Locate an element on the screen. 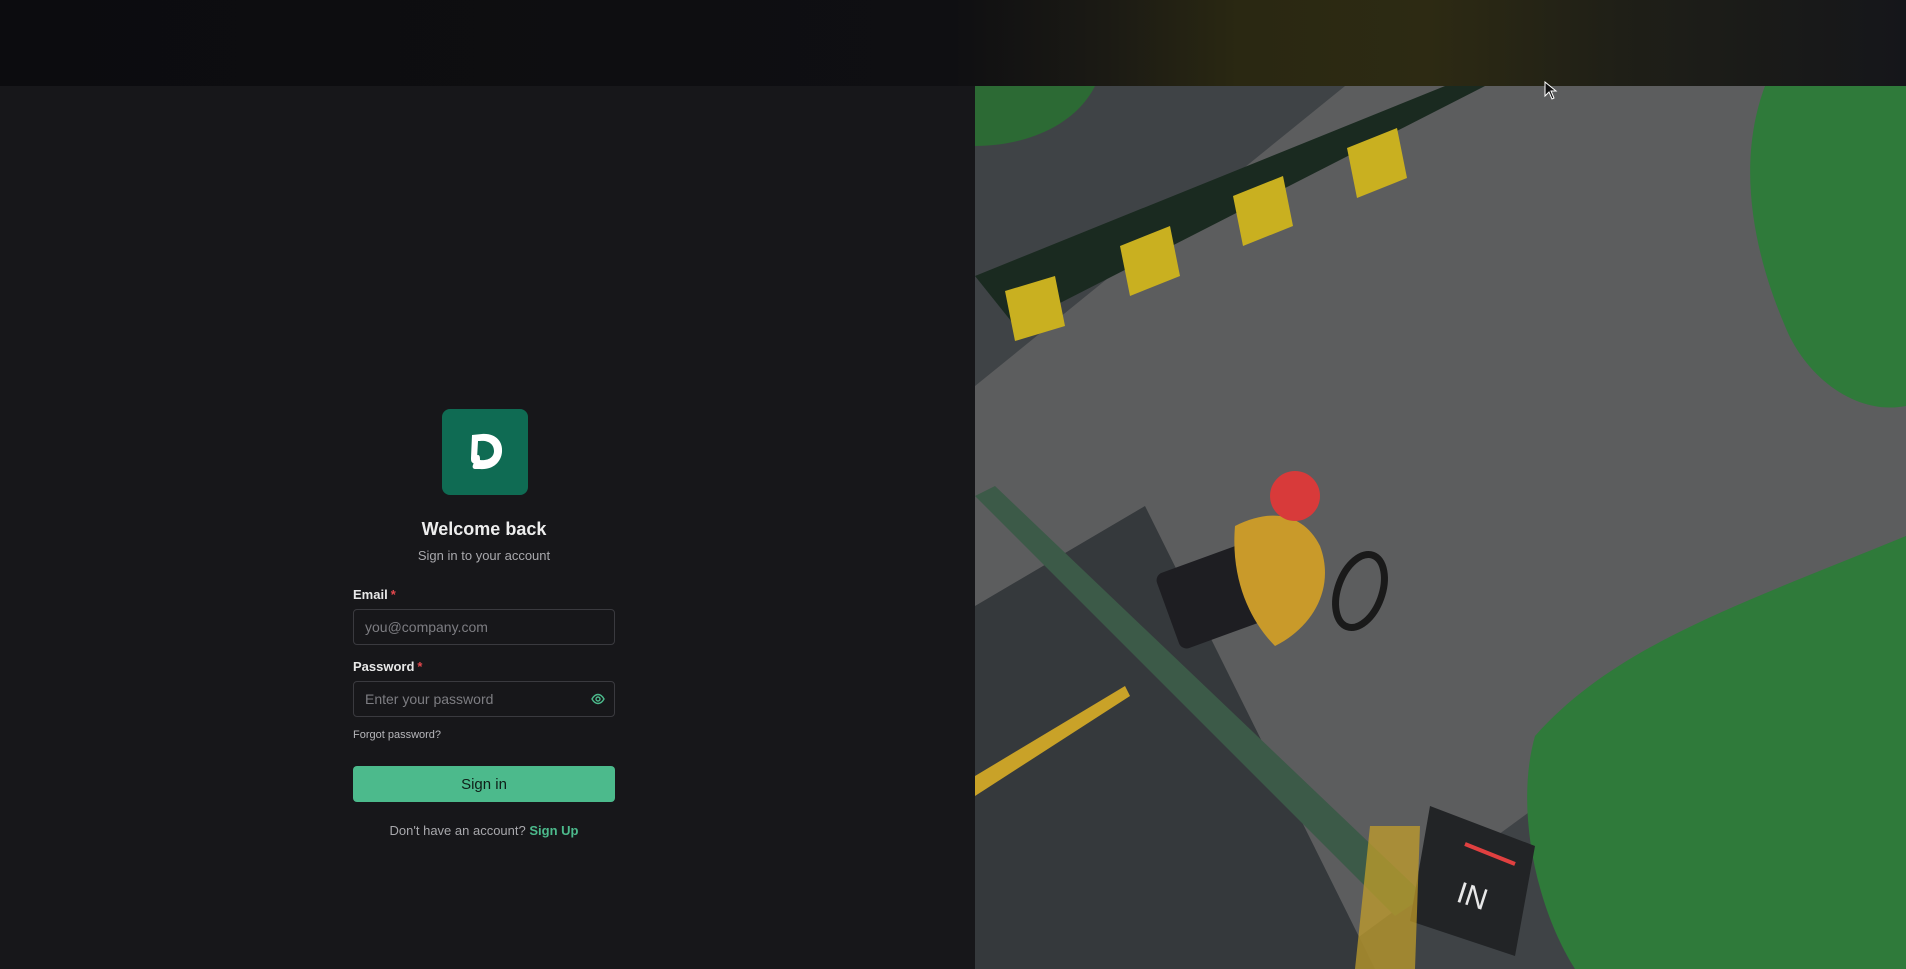 The height and width of the screenshot is (969, 1906). signup-prompt: Don't have an account? Sign Up is located at coordinates (484, 830).